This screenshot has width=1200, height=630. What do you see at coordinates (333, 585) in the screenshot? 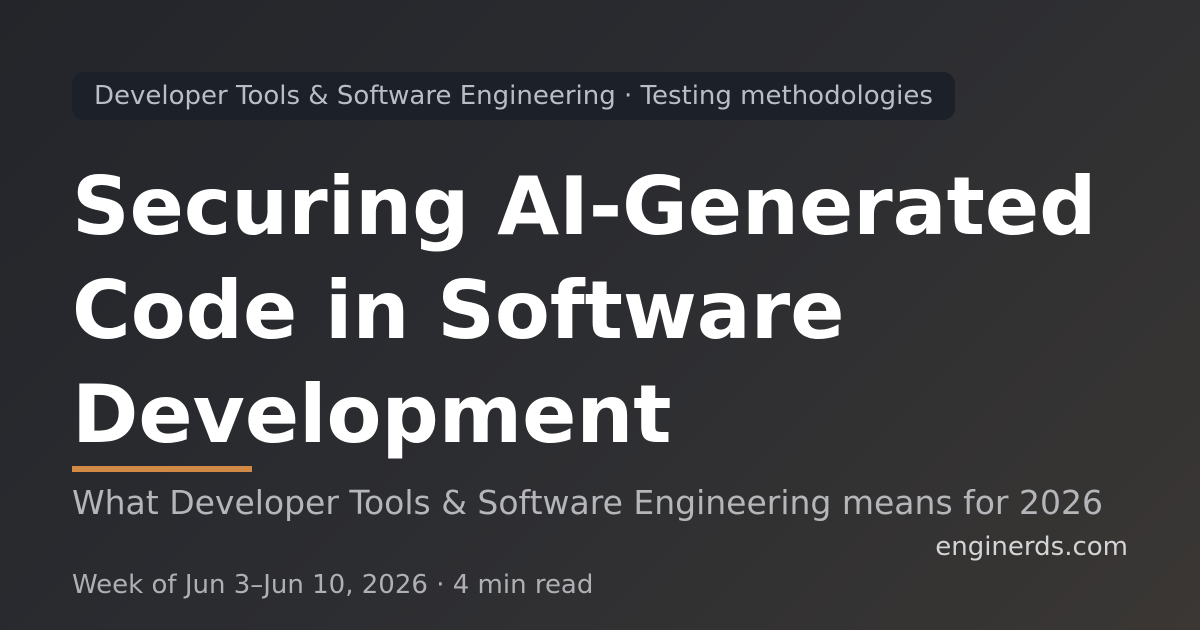
I see `article-meta: Week of Jun 3–Jun 10, 2026 · 4 min read` at bounding box center [333, 585].